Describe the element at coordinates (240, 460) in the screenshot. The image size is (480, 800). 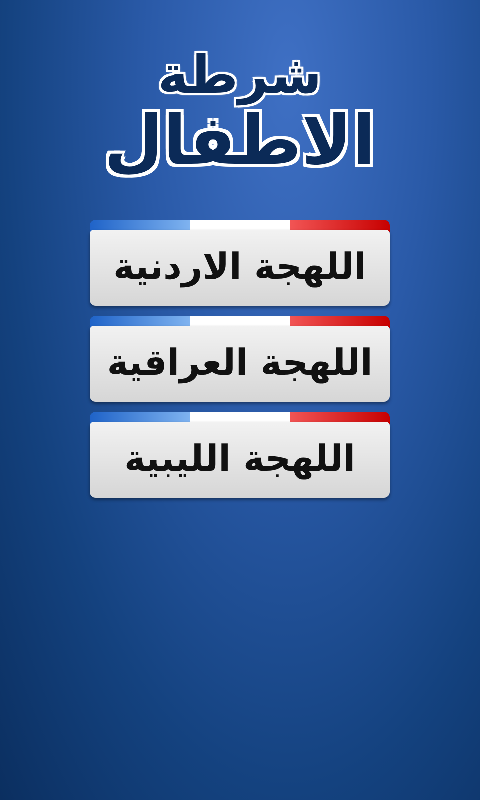
I see `dialect-button: اللهجة الليبية` at that location.